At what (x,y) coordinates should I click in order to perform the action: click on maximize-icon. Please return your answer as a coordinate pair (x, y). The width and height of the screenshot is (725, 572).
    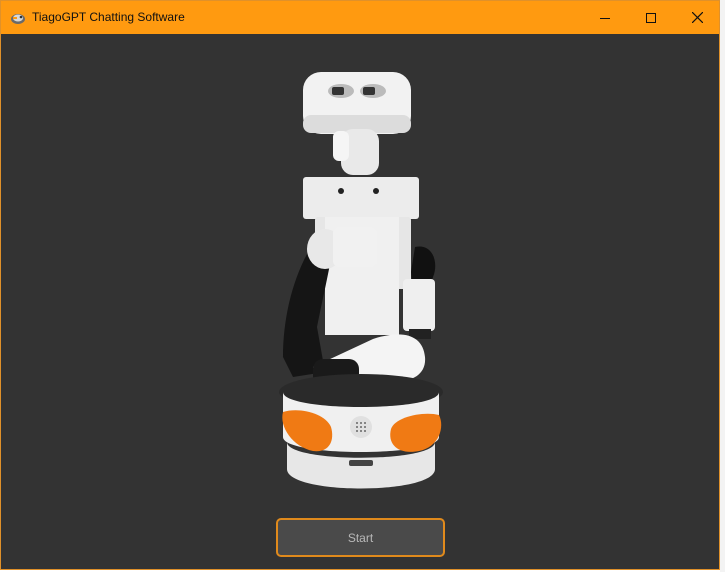
    Looking at the image, I should click on (651, 17).